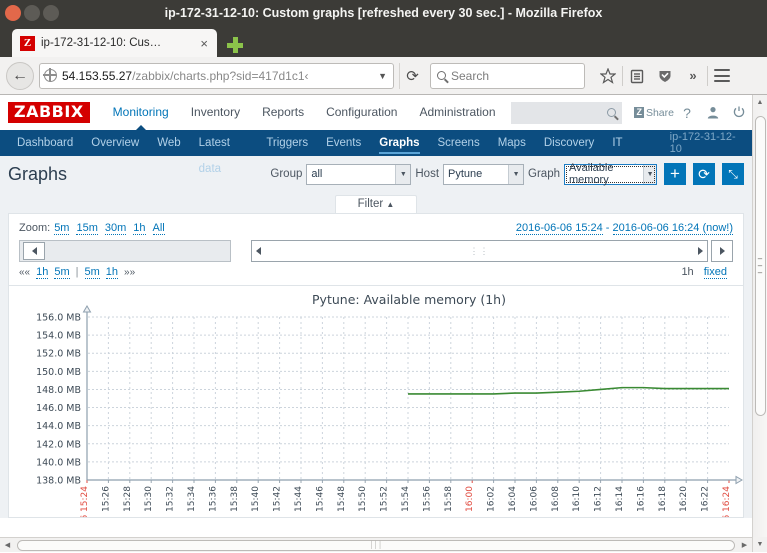 The width and height of the screenshot is (767, 553). Describe the element at coordinates (158, 228) in the screenshot. I see `zoom-all: All` at that location.